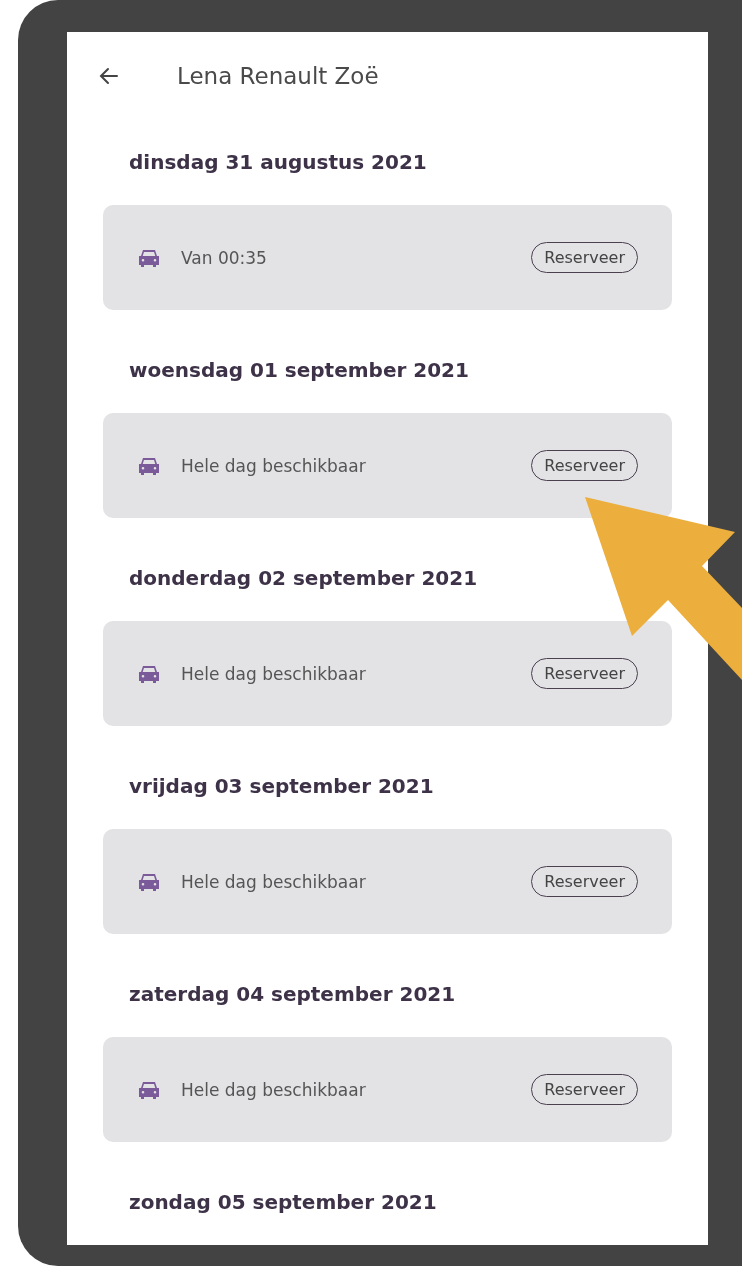  What do you see at coordinates (293, 994) in the screenshot?
I see `date-heading: zaterdag 04 september 2021` at bounding box center [293, 994].